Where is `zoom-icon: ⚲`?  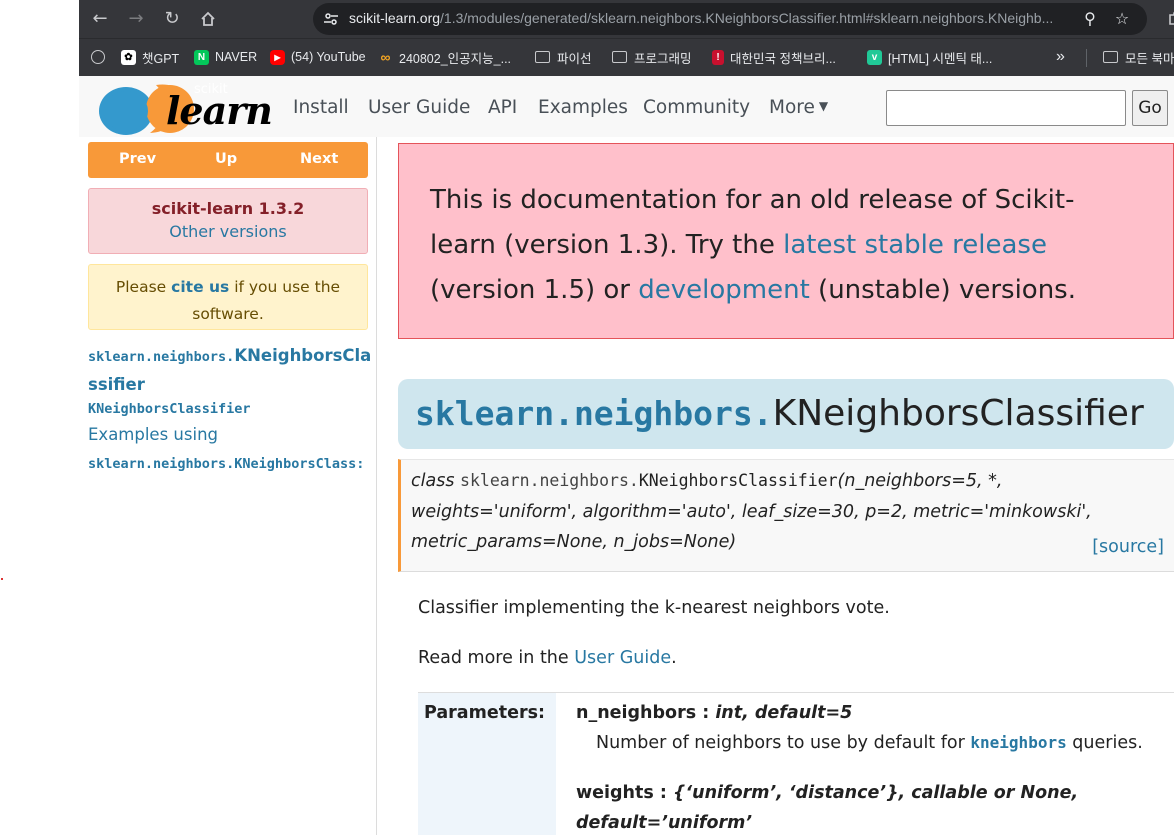 zoom-icon: ⚲ is located at coordinates (1090, 19).